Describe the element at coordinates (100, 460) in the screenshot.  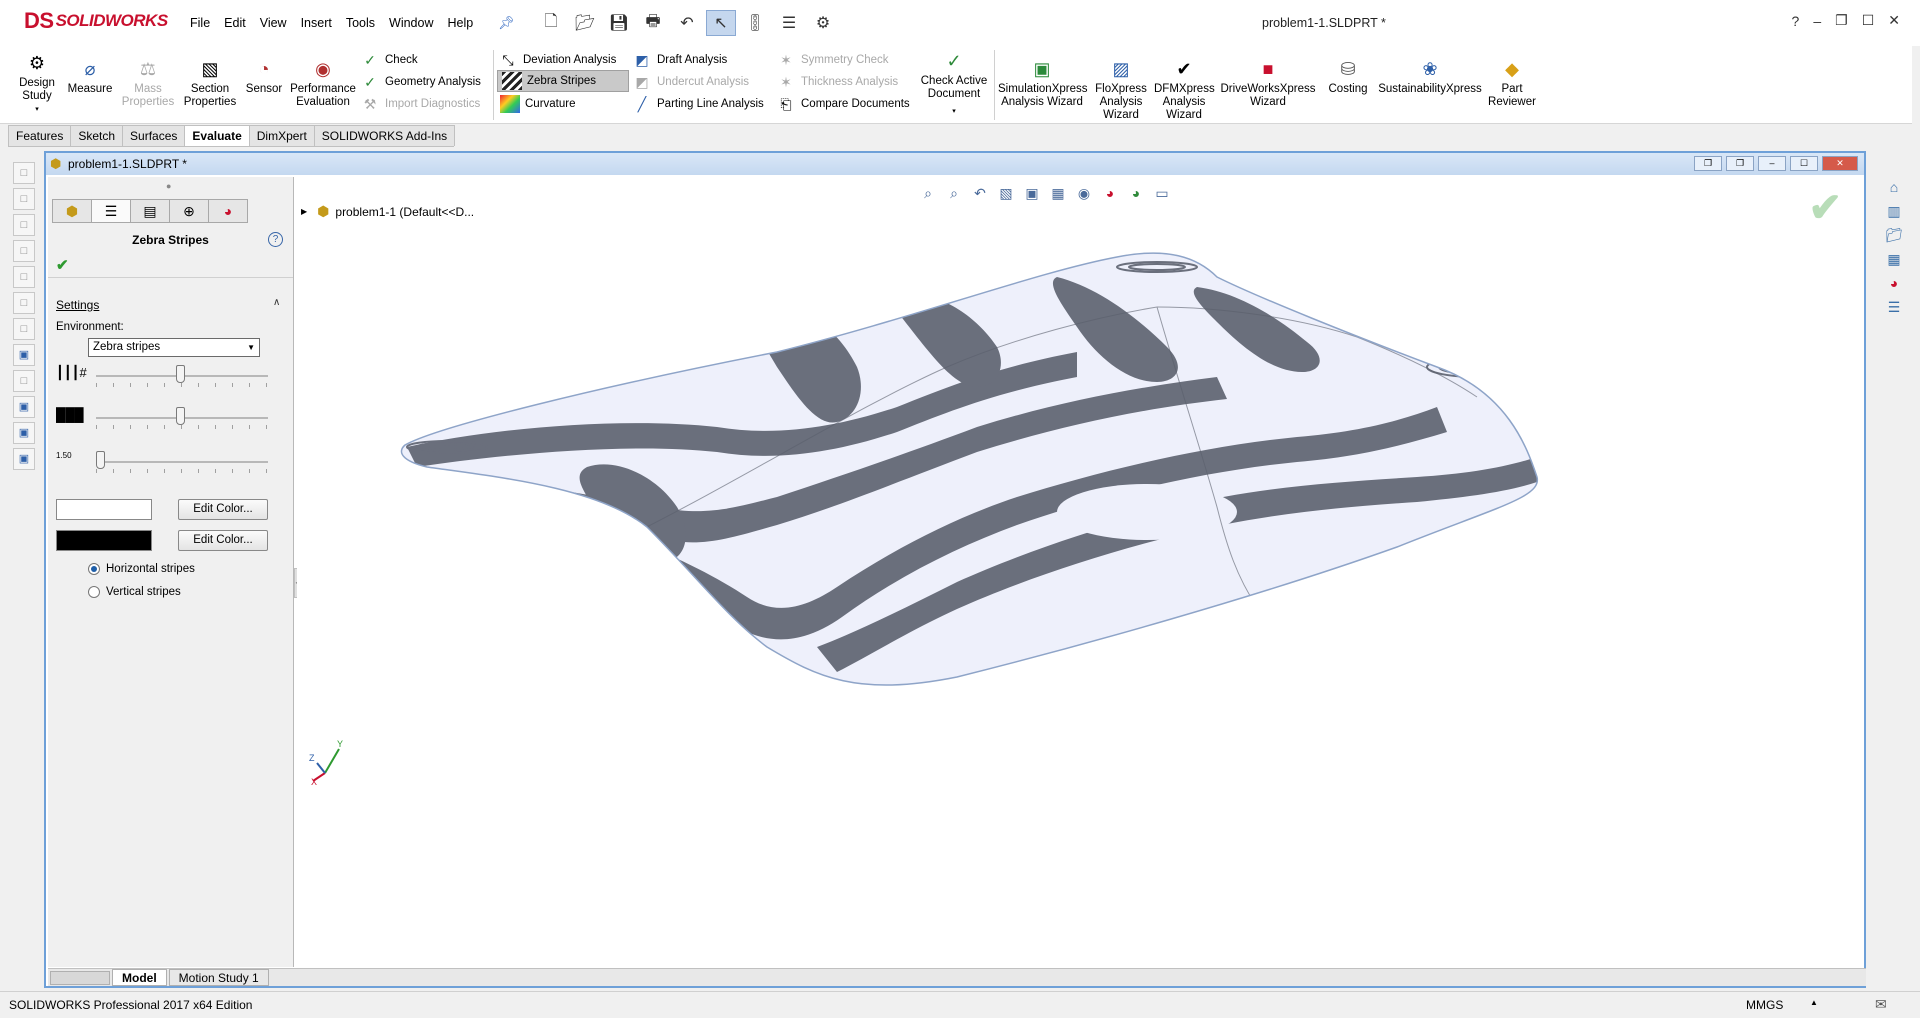
I see `stripe-precision-slider` at that location.